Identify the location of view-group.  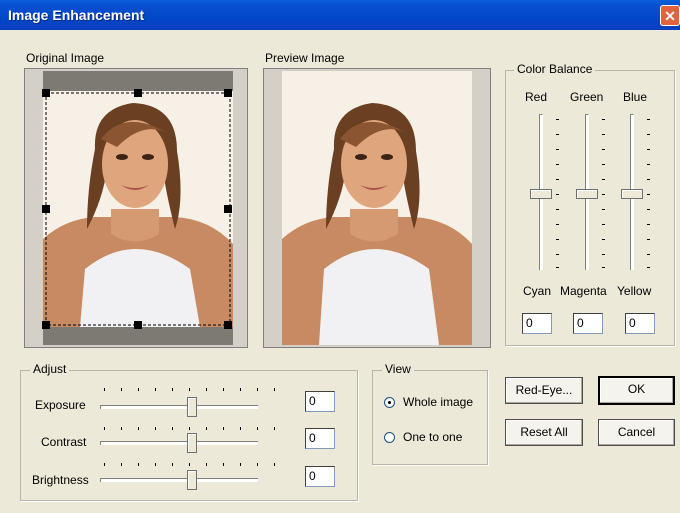
(430, 417).